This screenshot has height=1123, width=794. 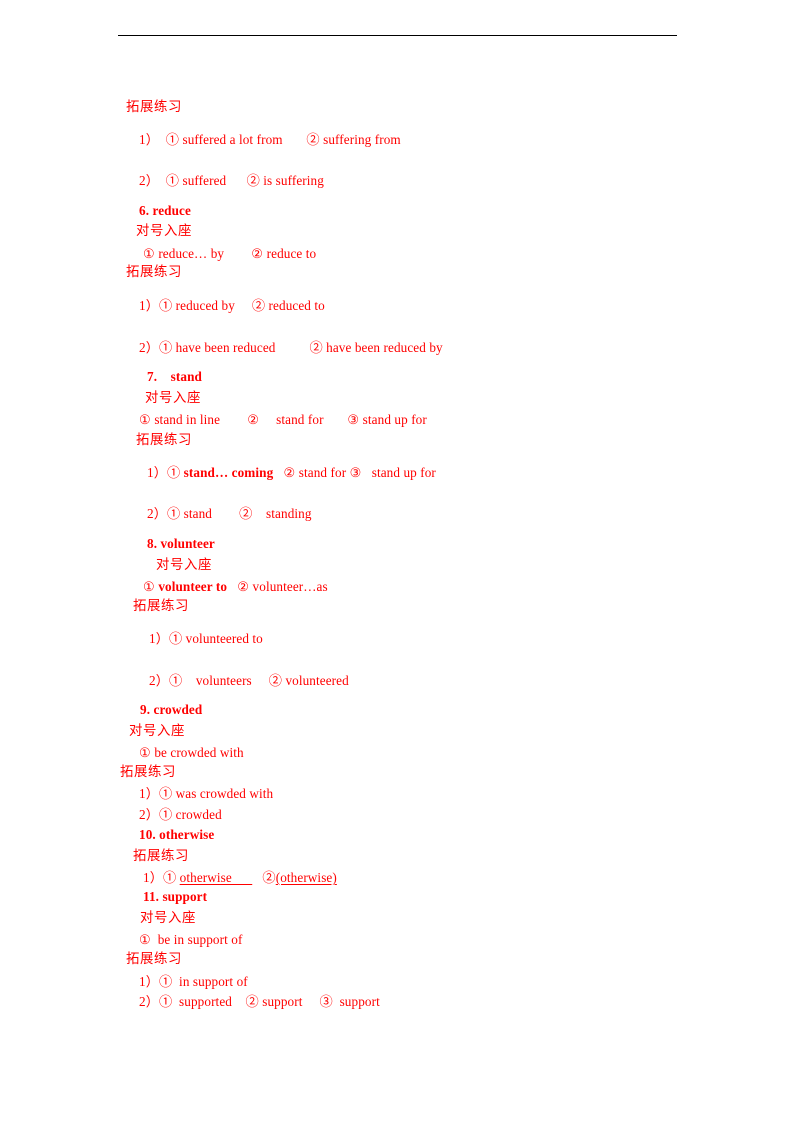 What do you see at coordinates (181, 543) in the screenshot?
I see `text-line: 8. volunteer` at bounding box center [181, 543].